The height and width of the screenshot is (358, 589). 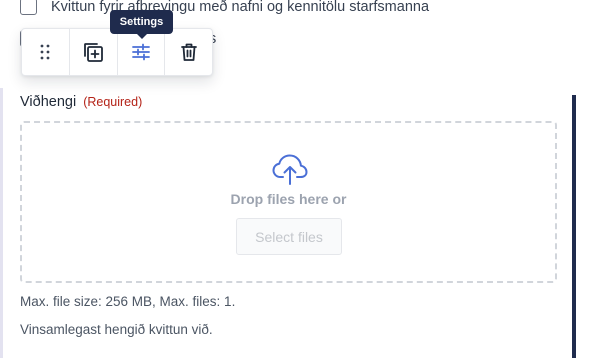 I want to click on required-indicator: (Required), so click(x=113, y=102).